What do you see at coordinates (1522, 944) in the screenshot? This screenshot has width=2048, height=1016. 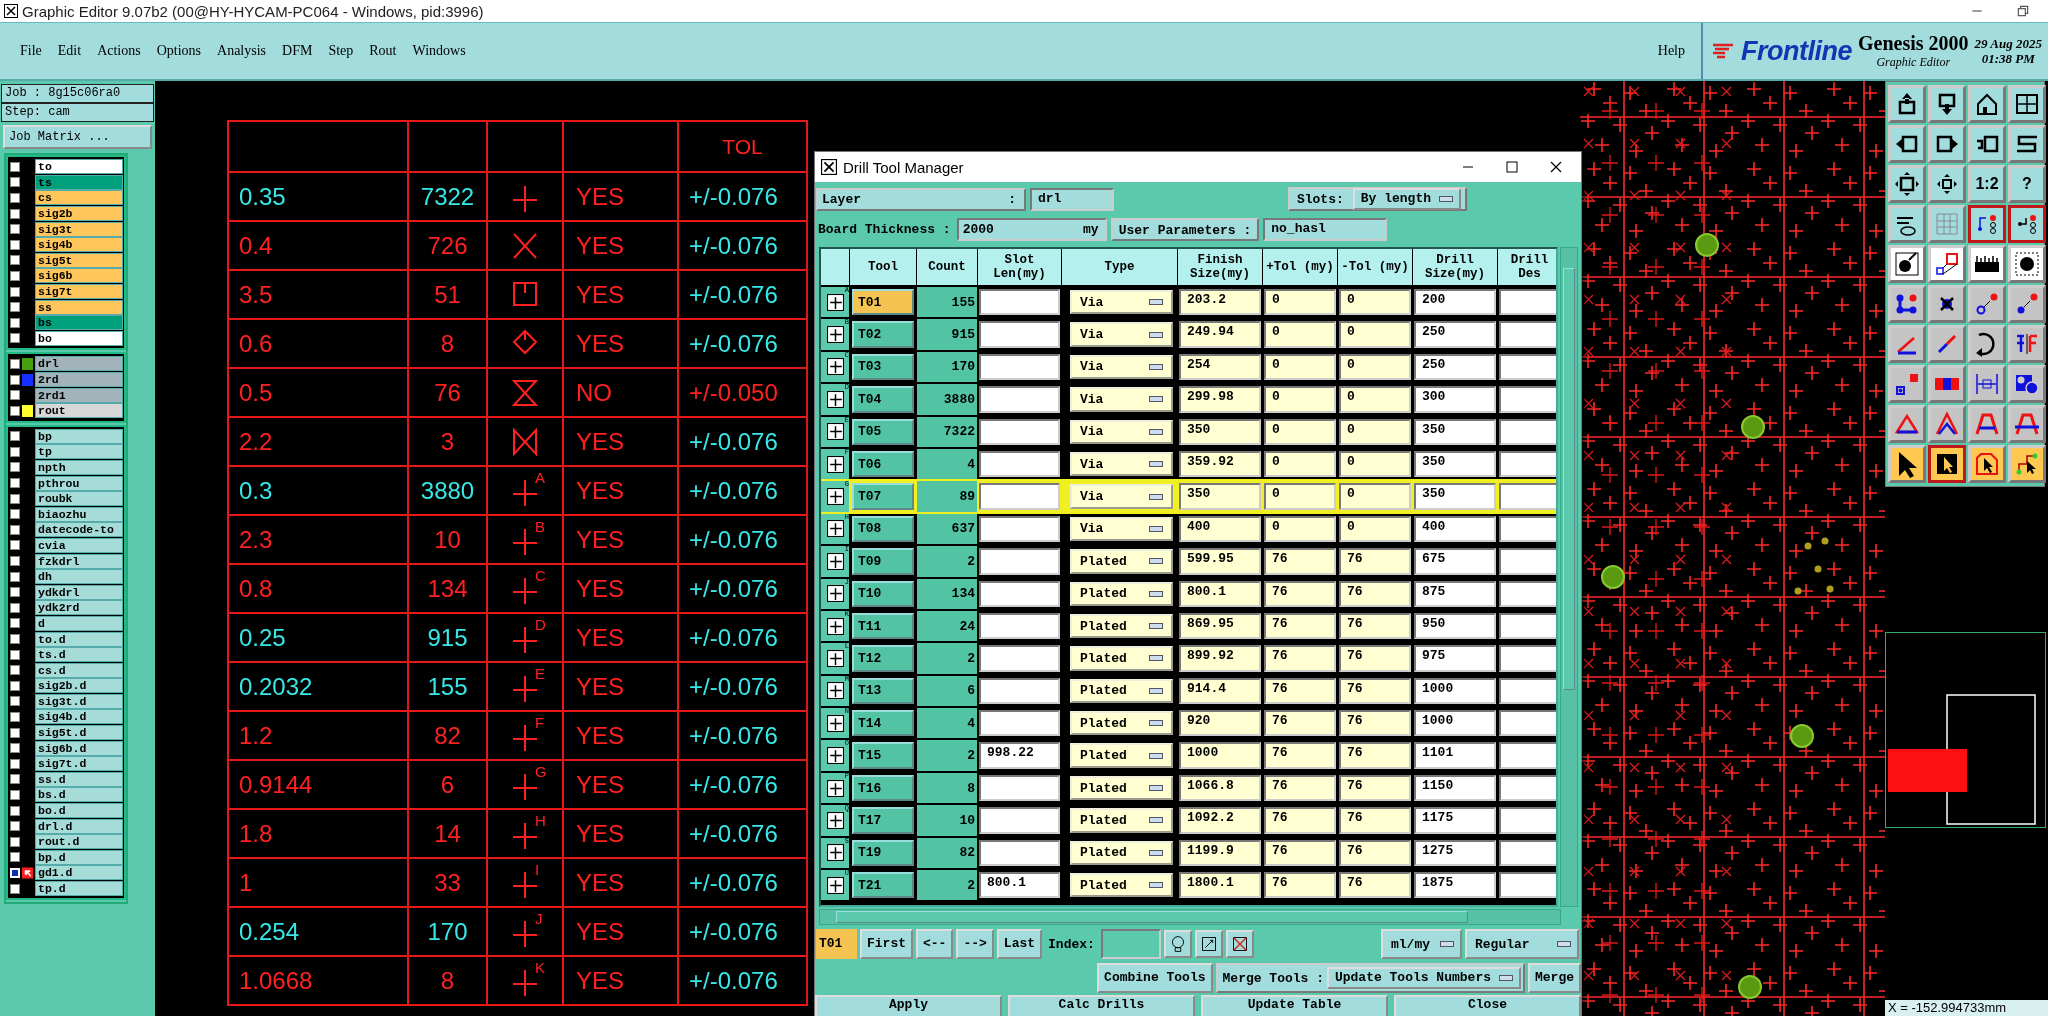 I see `mode-dropdown: Regular` at bounding box center [1522, 944].